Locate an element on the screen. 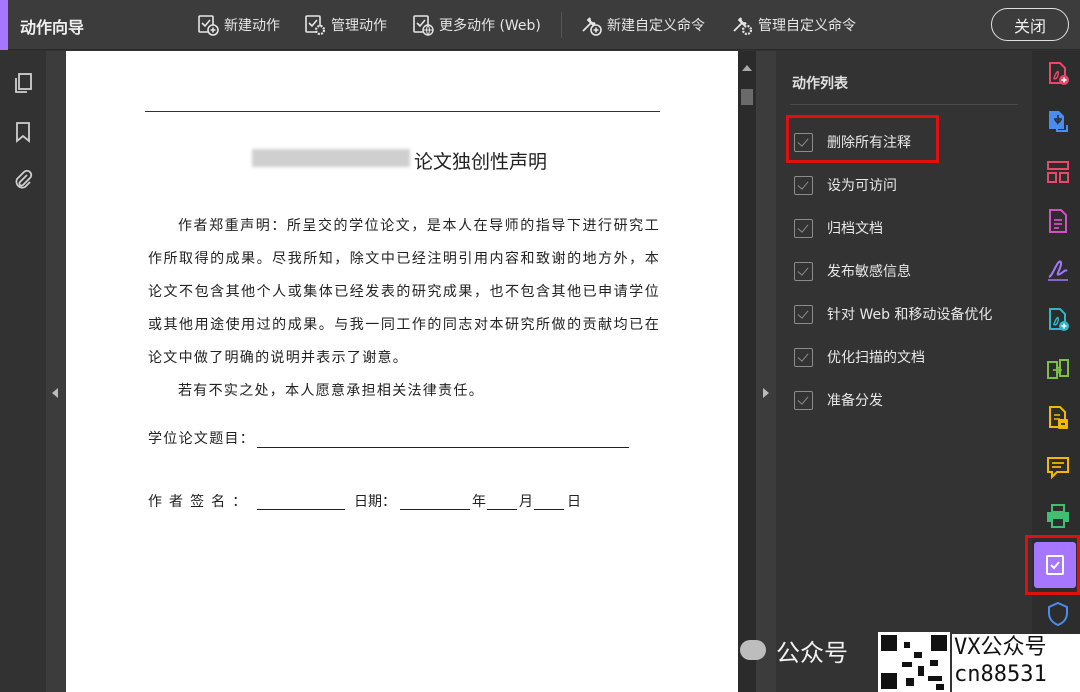 Image resolution: width=1080 pixels, height=692 pixels. left-panel-toggle is located at coordinates (56, 371).